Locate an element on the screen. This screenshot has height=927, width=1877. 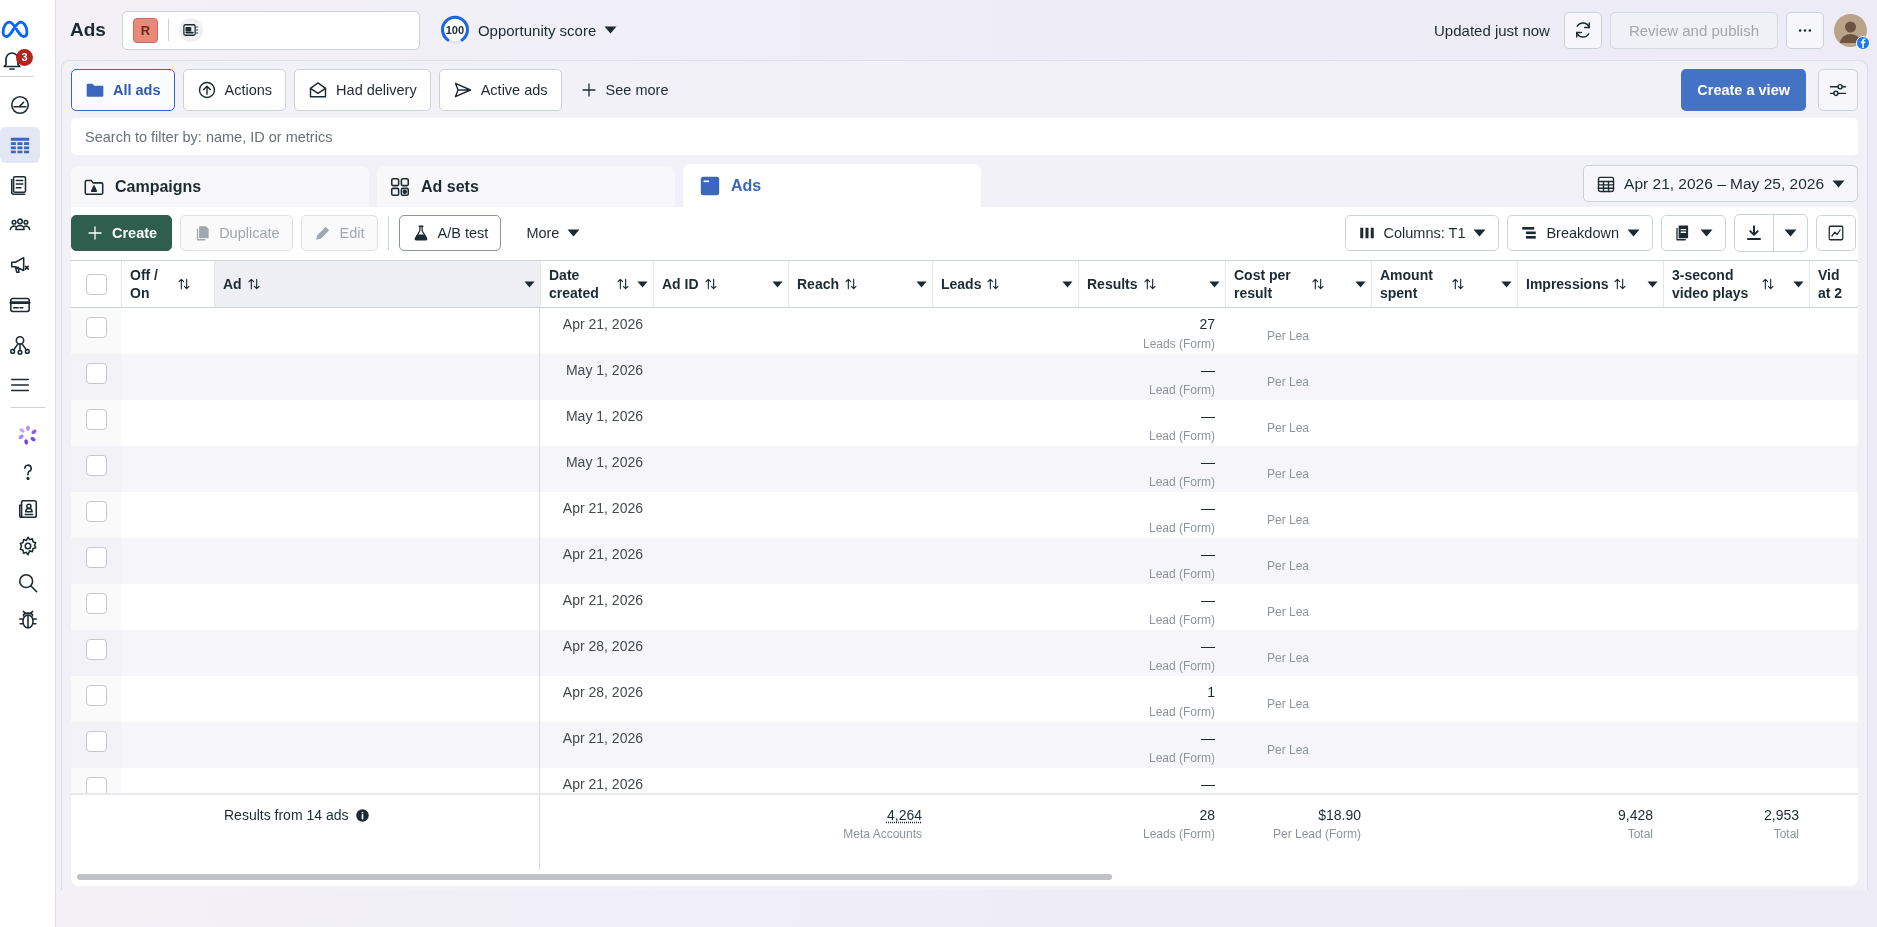
network-icon is located at coordinates (20, 345).